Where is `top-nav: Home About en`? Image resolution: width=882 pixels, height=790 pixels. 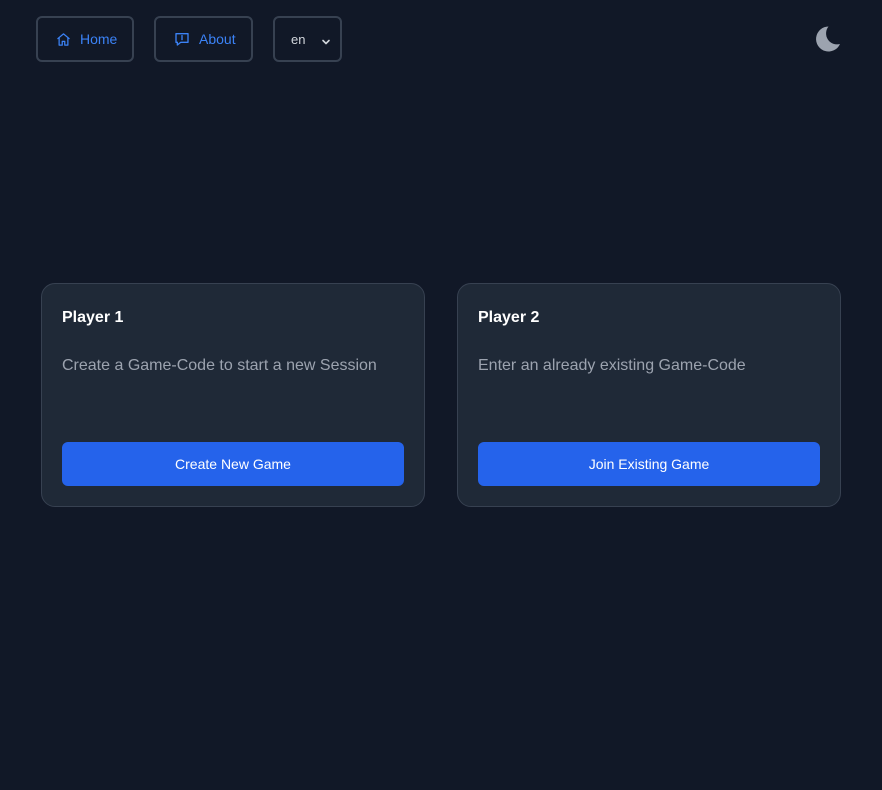 top-nav: Home About en is located at coordinates (441, 40).